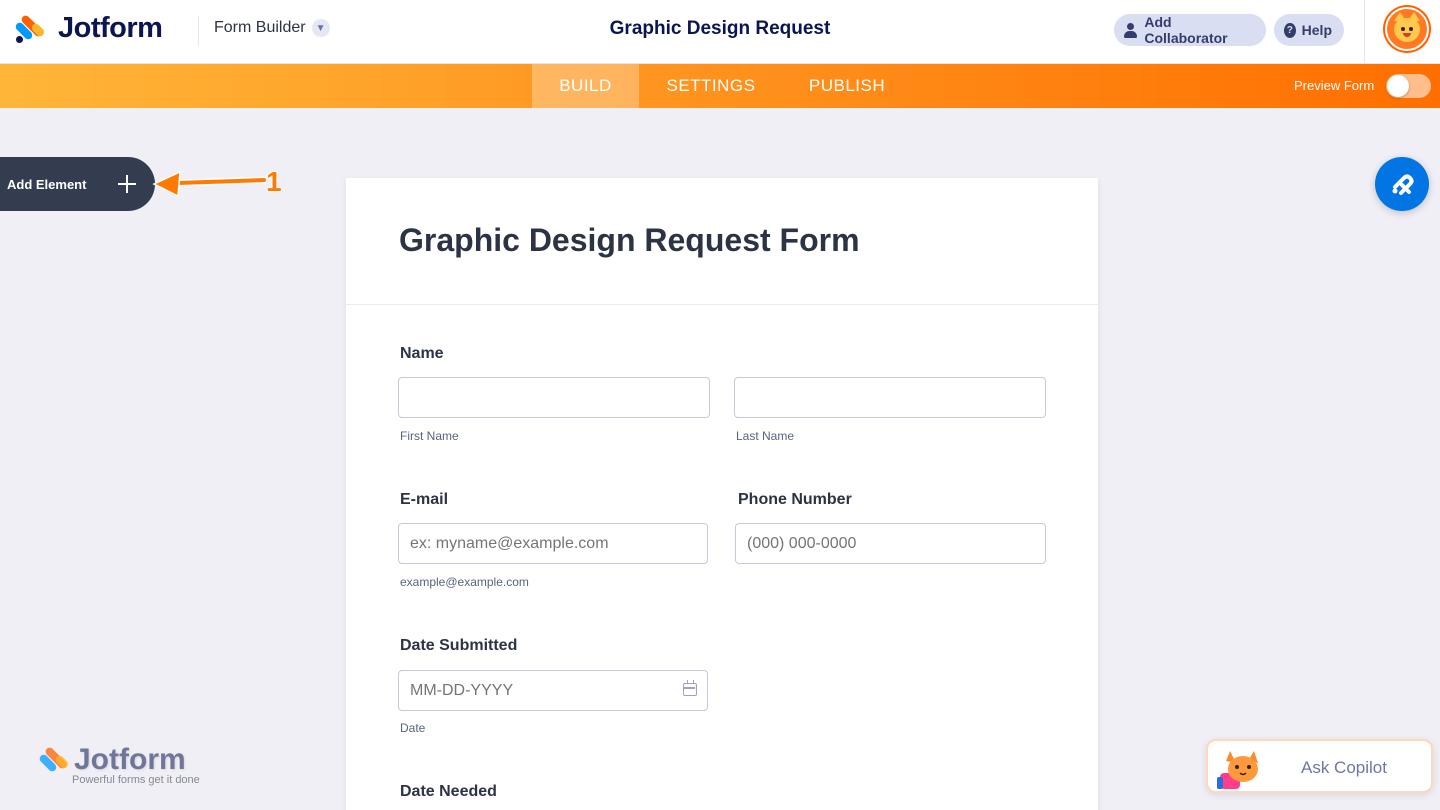  What do you see at coordinates (711, 86) in the screenshot?
I see `tab-settings: SETTINGS` at bounding box center [711, 86].